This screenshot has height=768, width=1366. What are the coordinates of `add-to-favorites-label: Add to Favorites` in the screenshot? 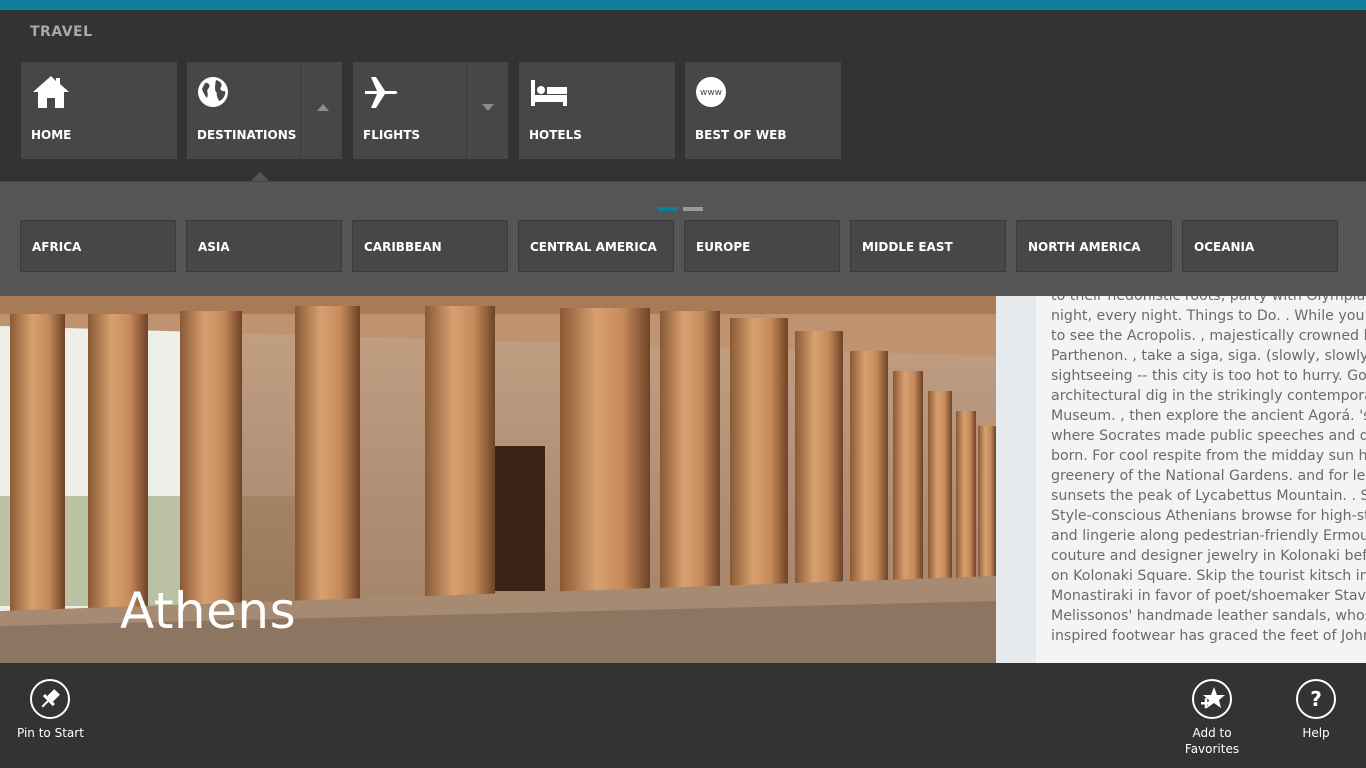 It's located at (1212, 741).